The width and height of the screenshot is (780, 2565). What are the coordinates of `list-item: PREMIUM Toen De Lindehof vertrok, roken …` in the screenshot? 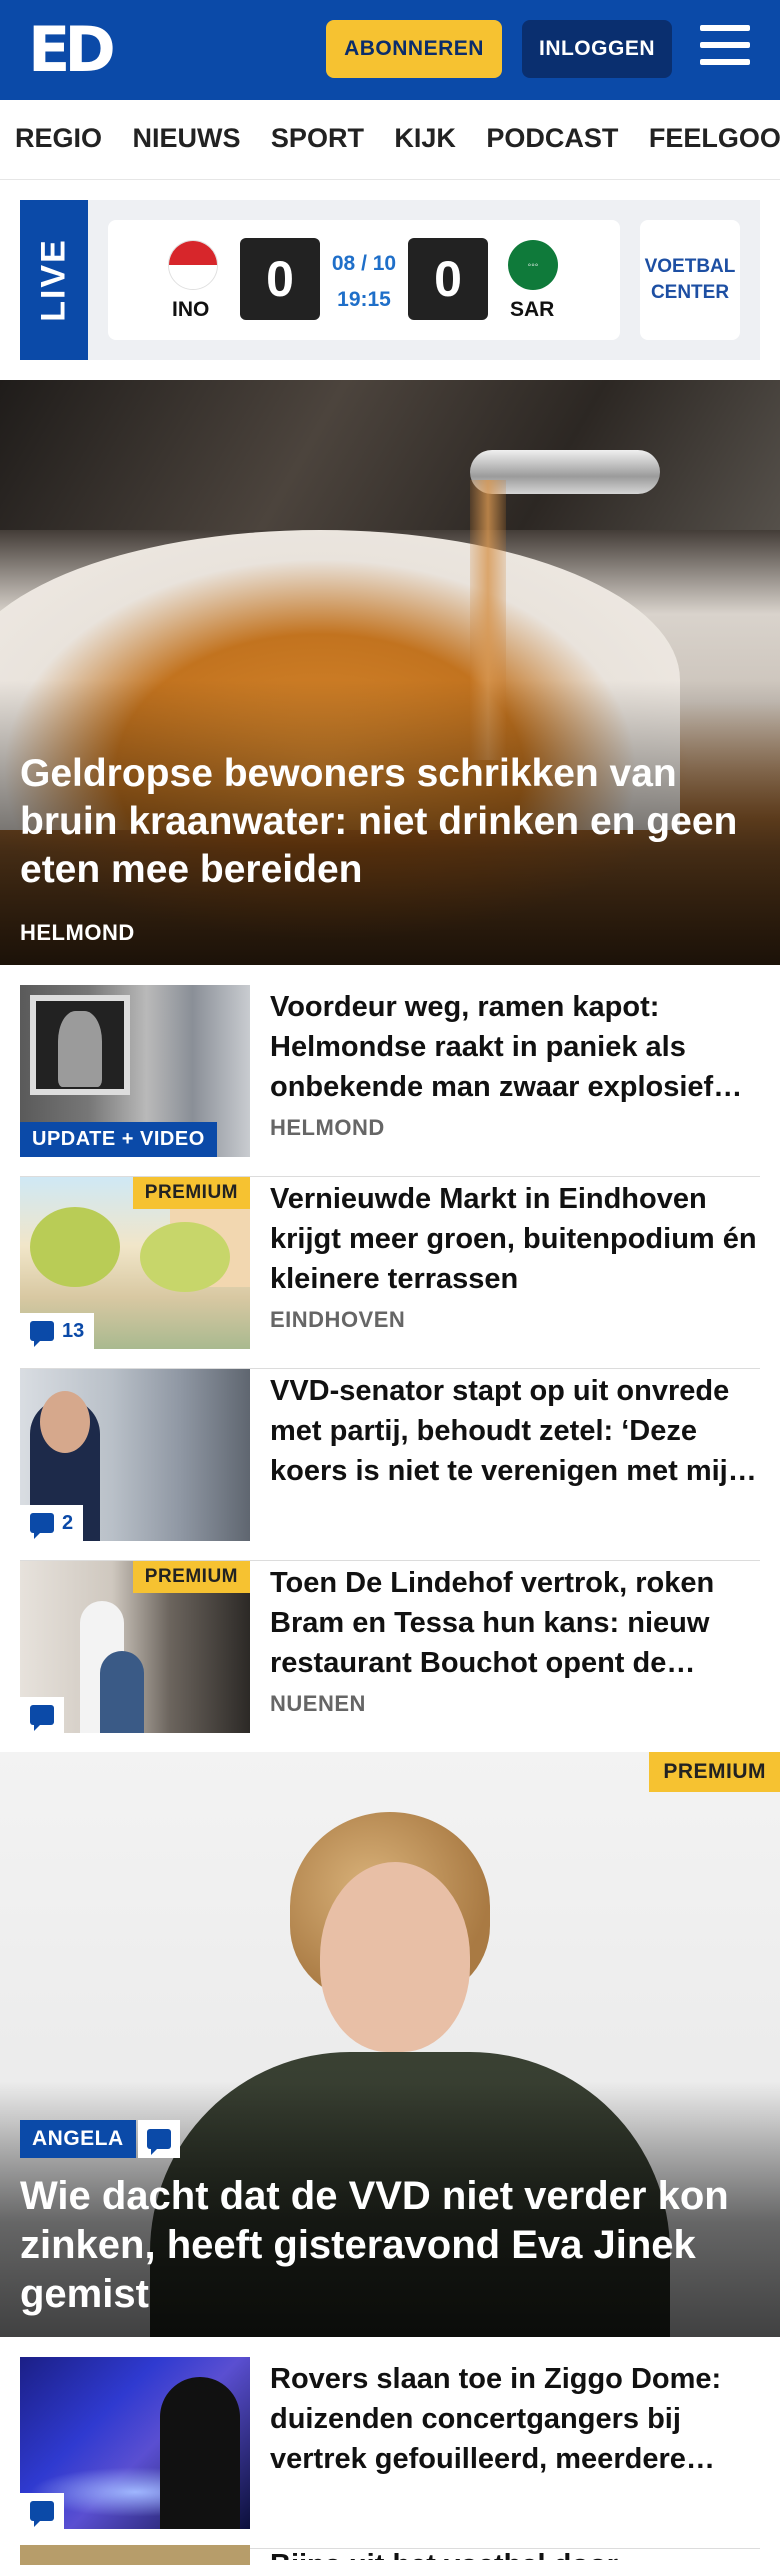 It's located at (390, 1657).